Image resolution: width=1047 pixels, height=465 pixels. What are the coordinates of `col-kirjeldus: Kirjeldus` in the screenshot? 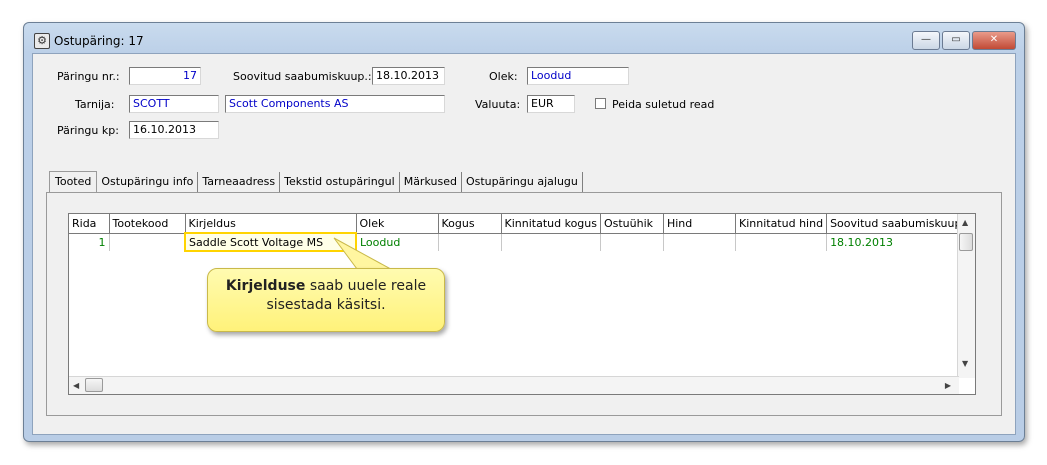 It's located at (271, 224).